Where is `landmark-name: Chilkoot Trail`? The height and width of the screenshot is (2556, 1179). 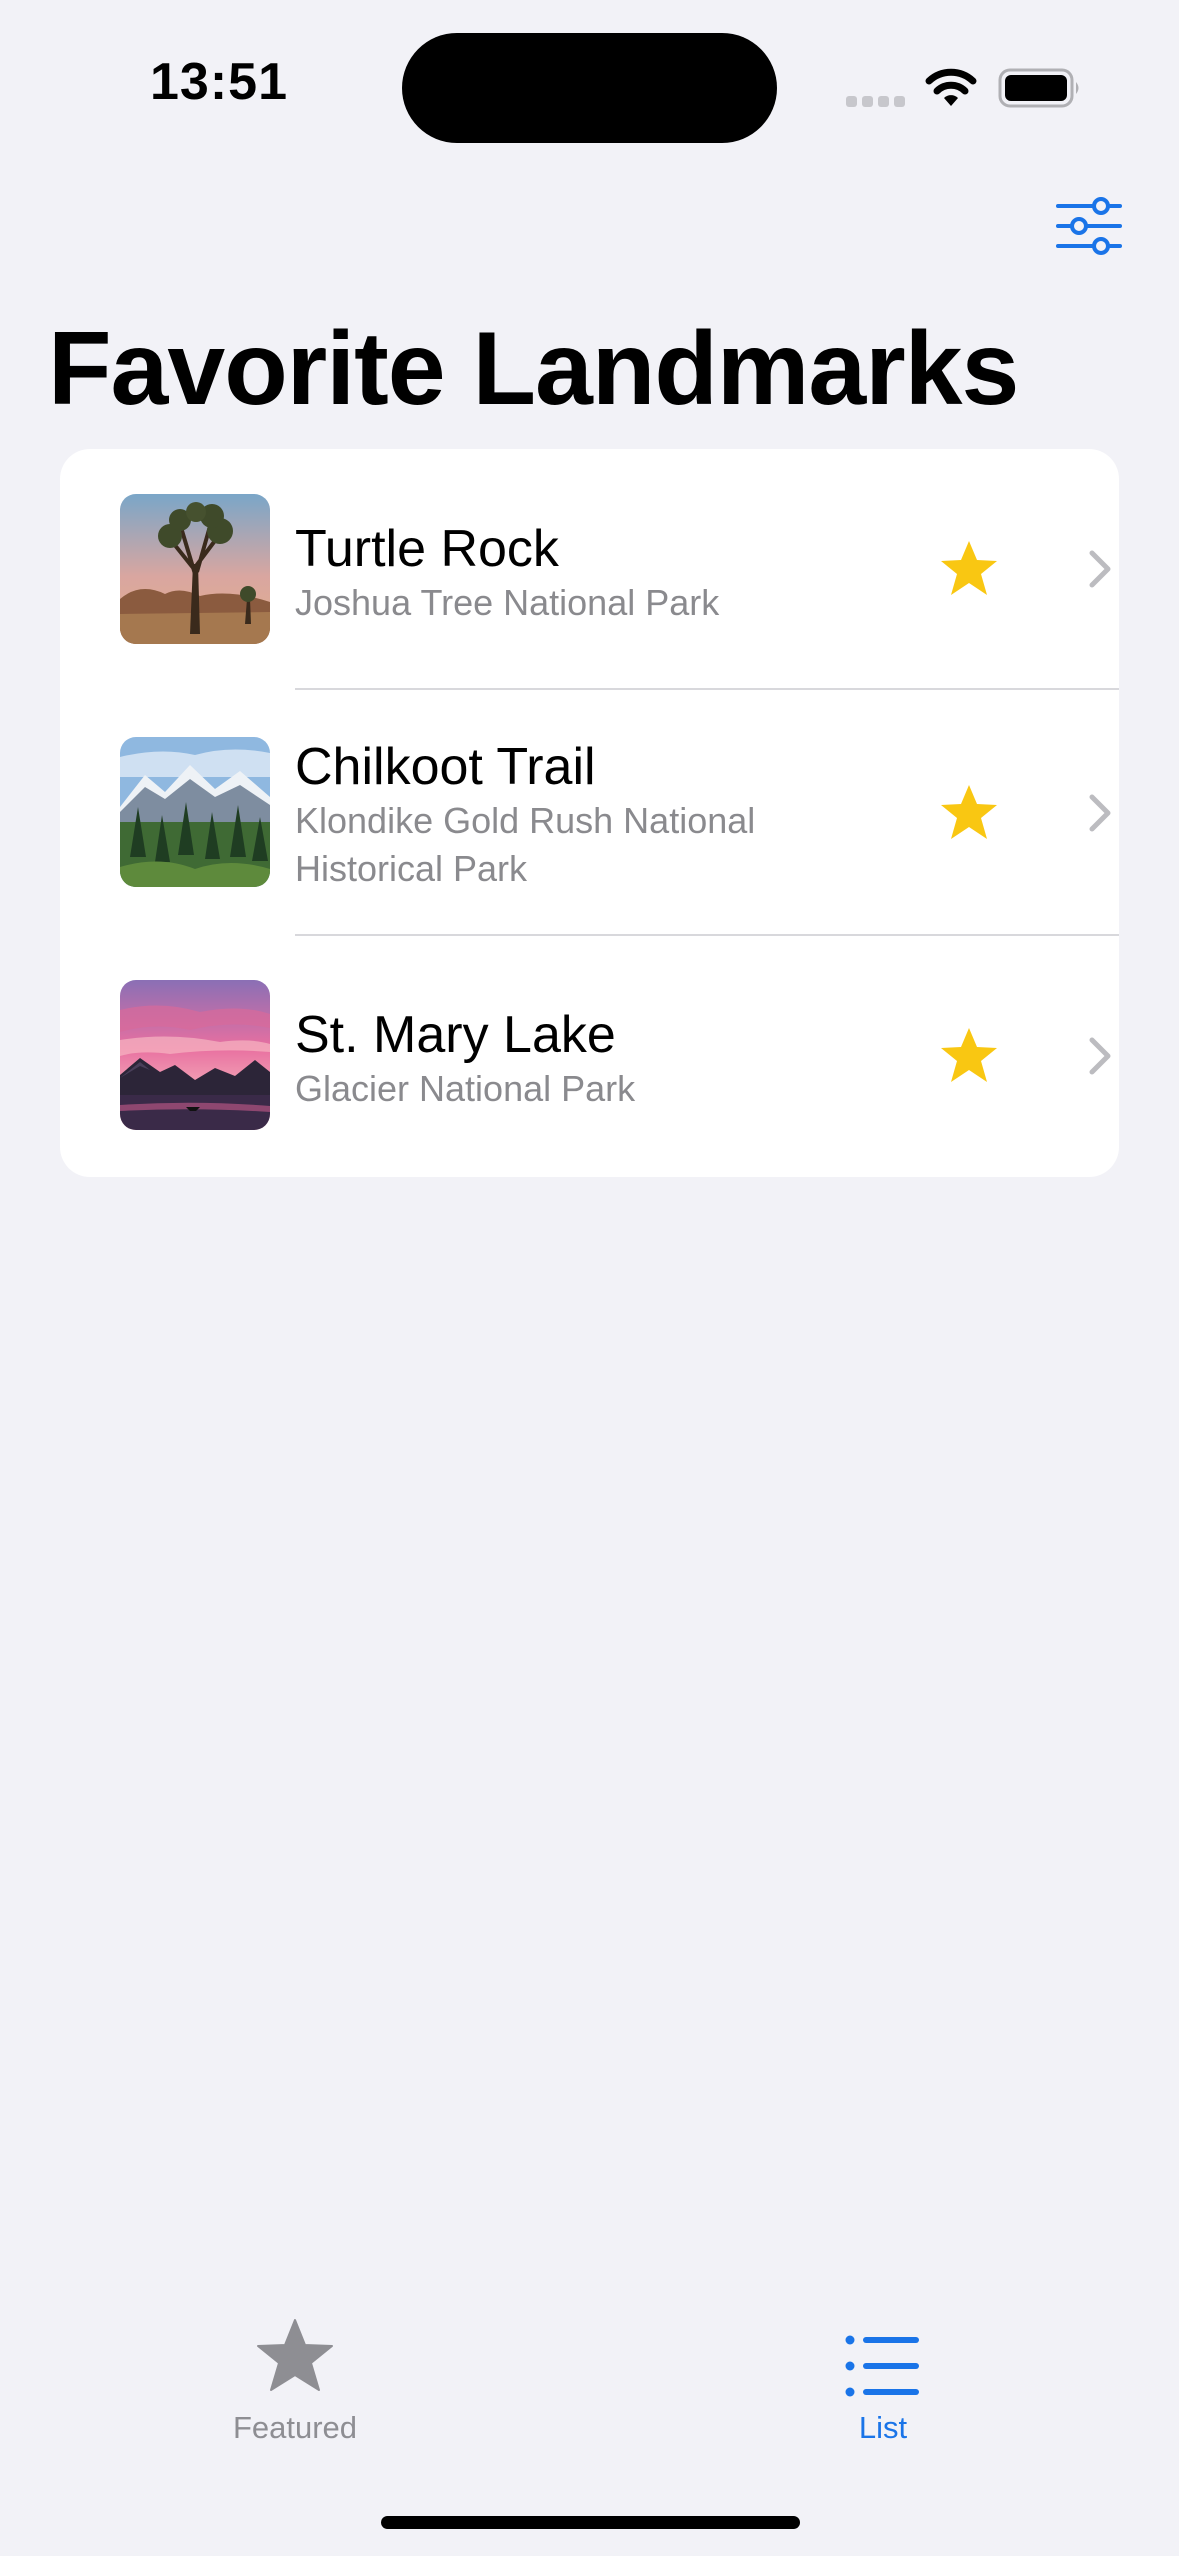 landmark-name: Chilkoot Trail is located at coordinates (445, 767).